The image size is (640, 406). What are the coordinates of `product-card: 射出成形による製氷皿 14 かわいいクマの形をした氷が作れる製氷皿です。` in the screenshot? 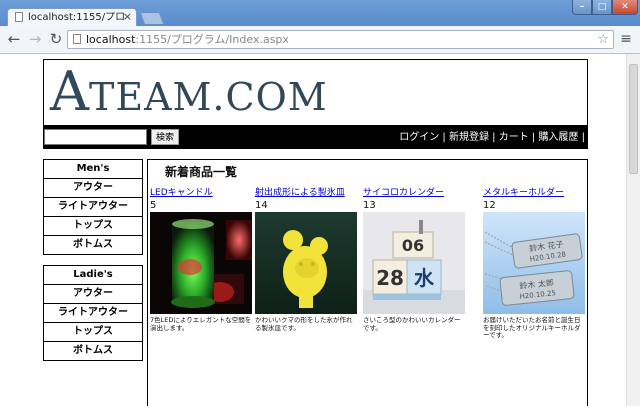 It's located at (306, 260).